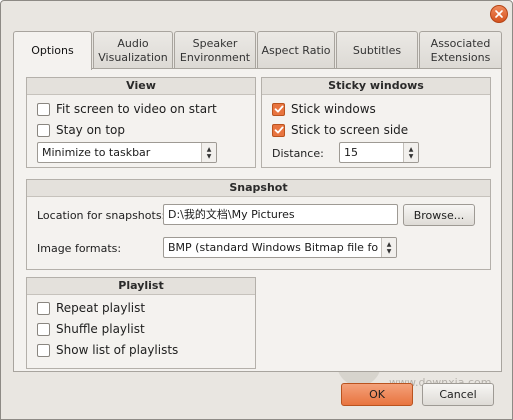  Describe the element at coordinates (458, 394) in the screenshot. I see `cancel-button: Cancel` at that location.